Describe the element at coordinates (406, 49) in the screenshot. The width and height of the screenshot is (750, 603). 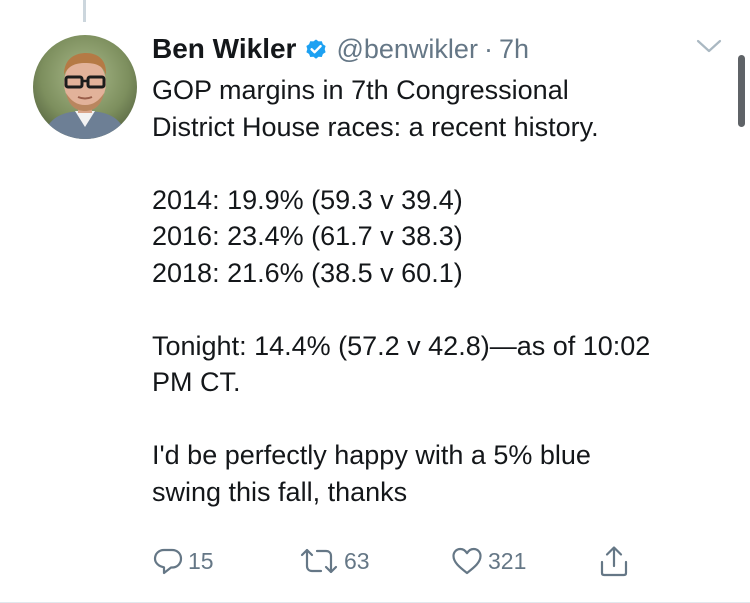
I see `author-handle: @benwikler` at that location.